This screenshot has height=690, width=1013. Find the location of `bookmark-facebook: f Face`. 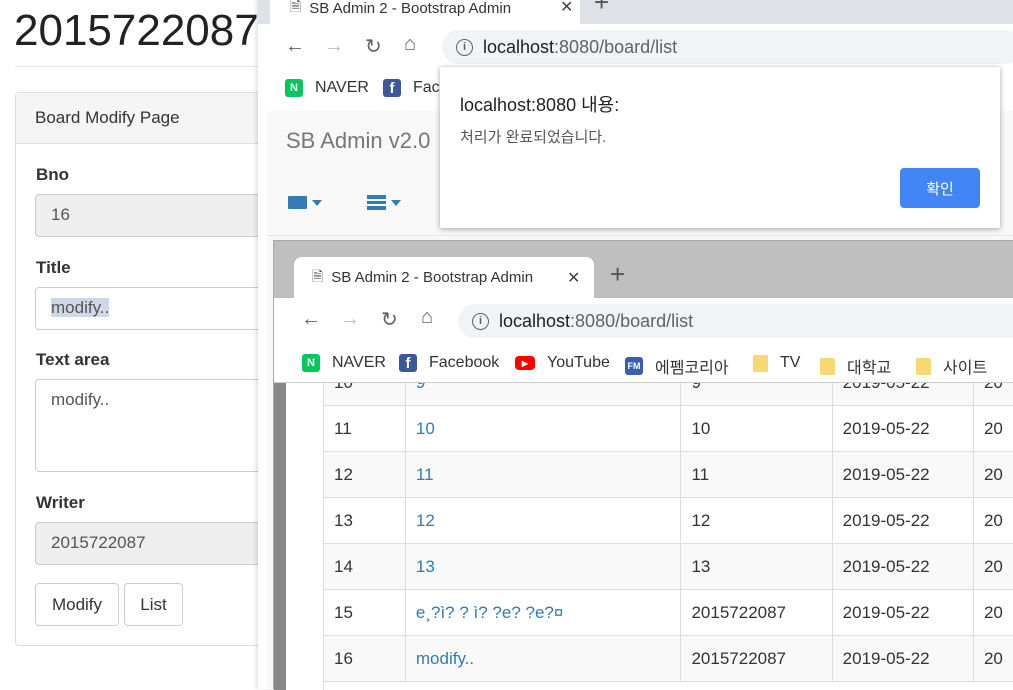

bookmark-facebook: f Face is located at coordinates (416, 88).